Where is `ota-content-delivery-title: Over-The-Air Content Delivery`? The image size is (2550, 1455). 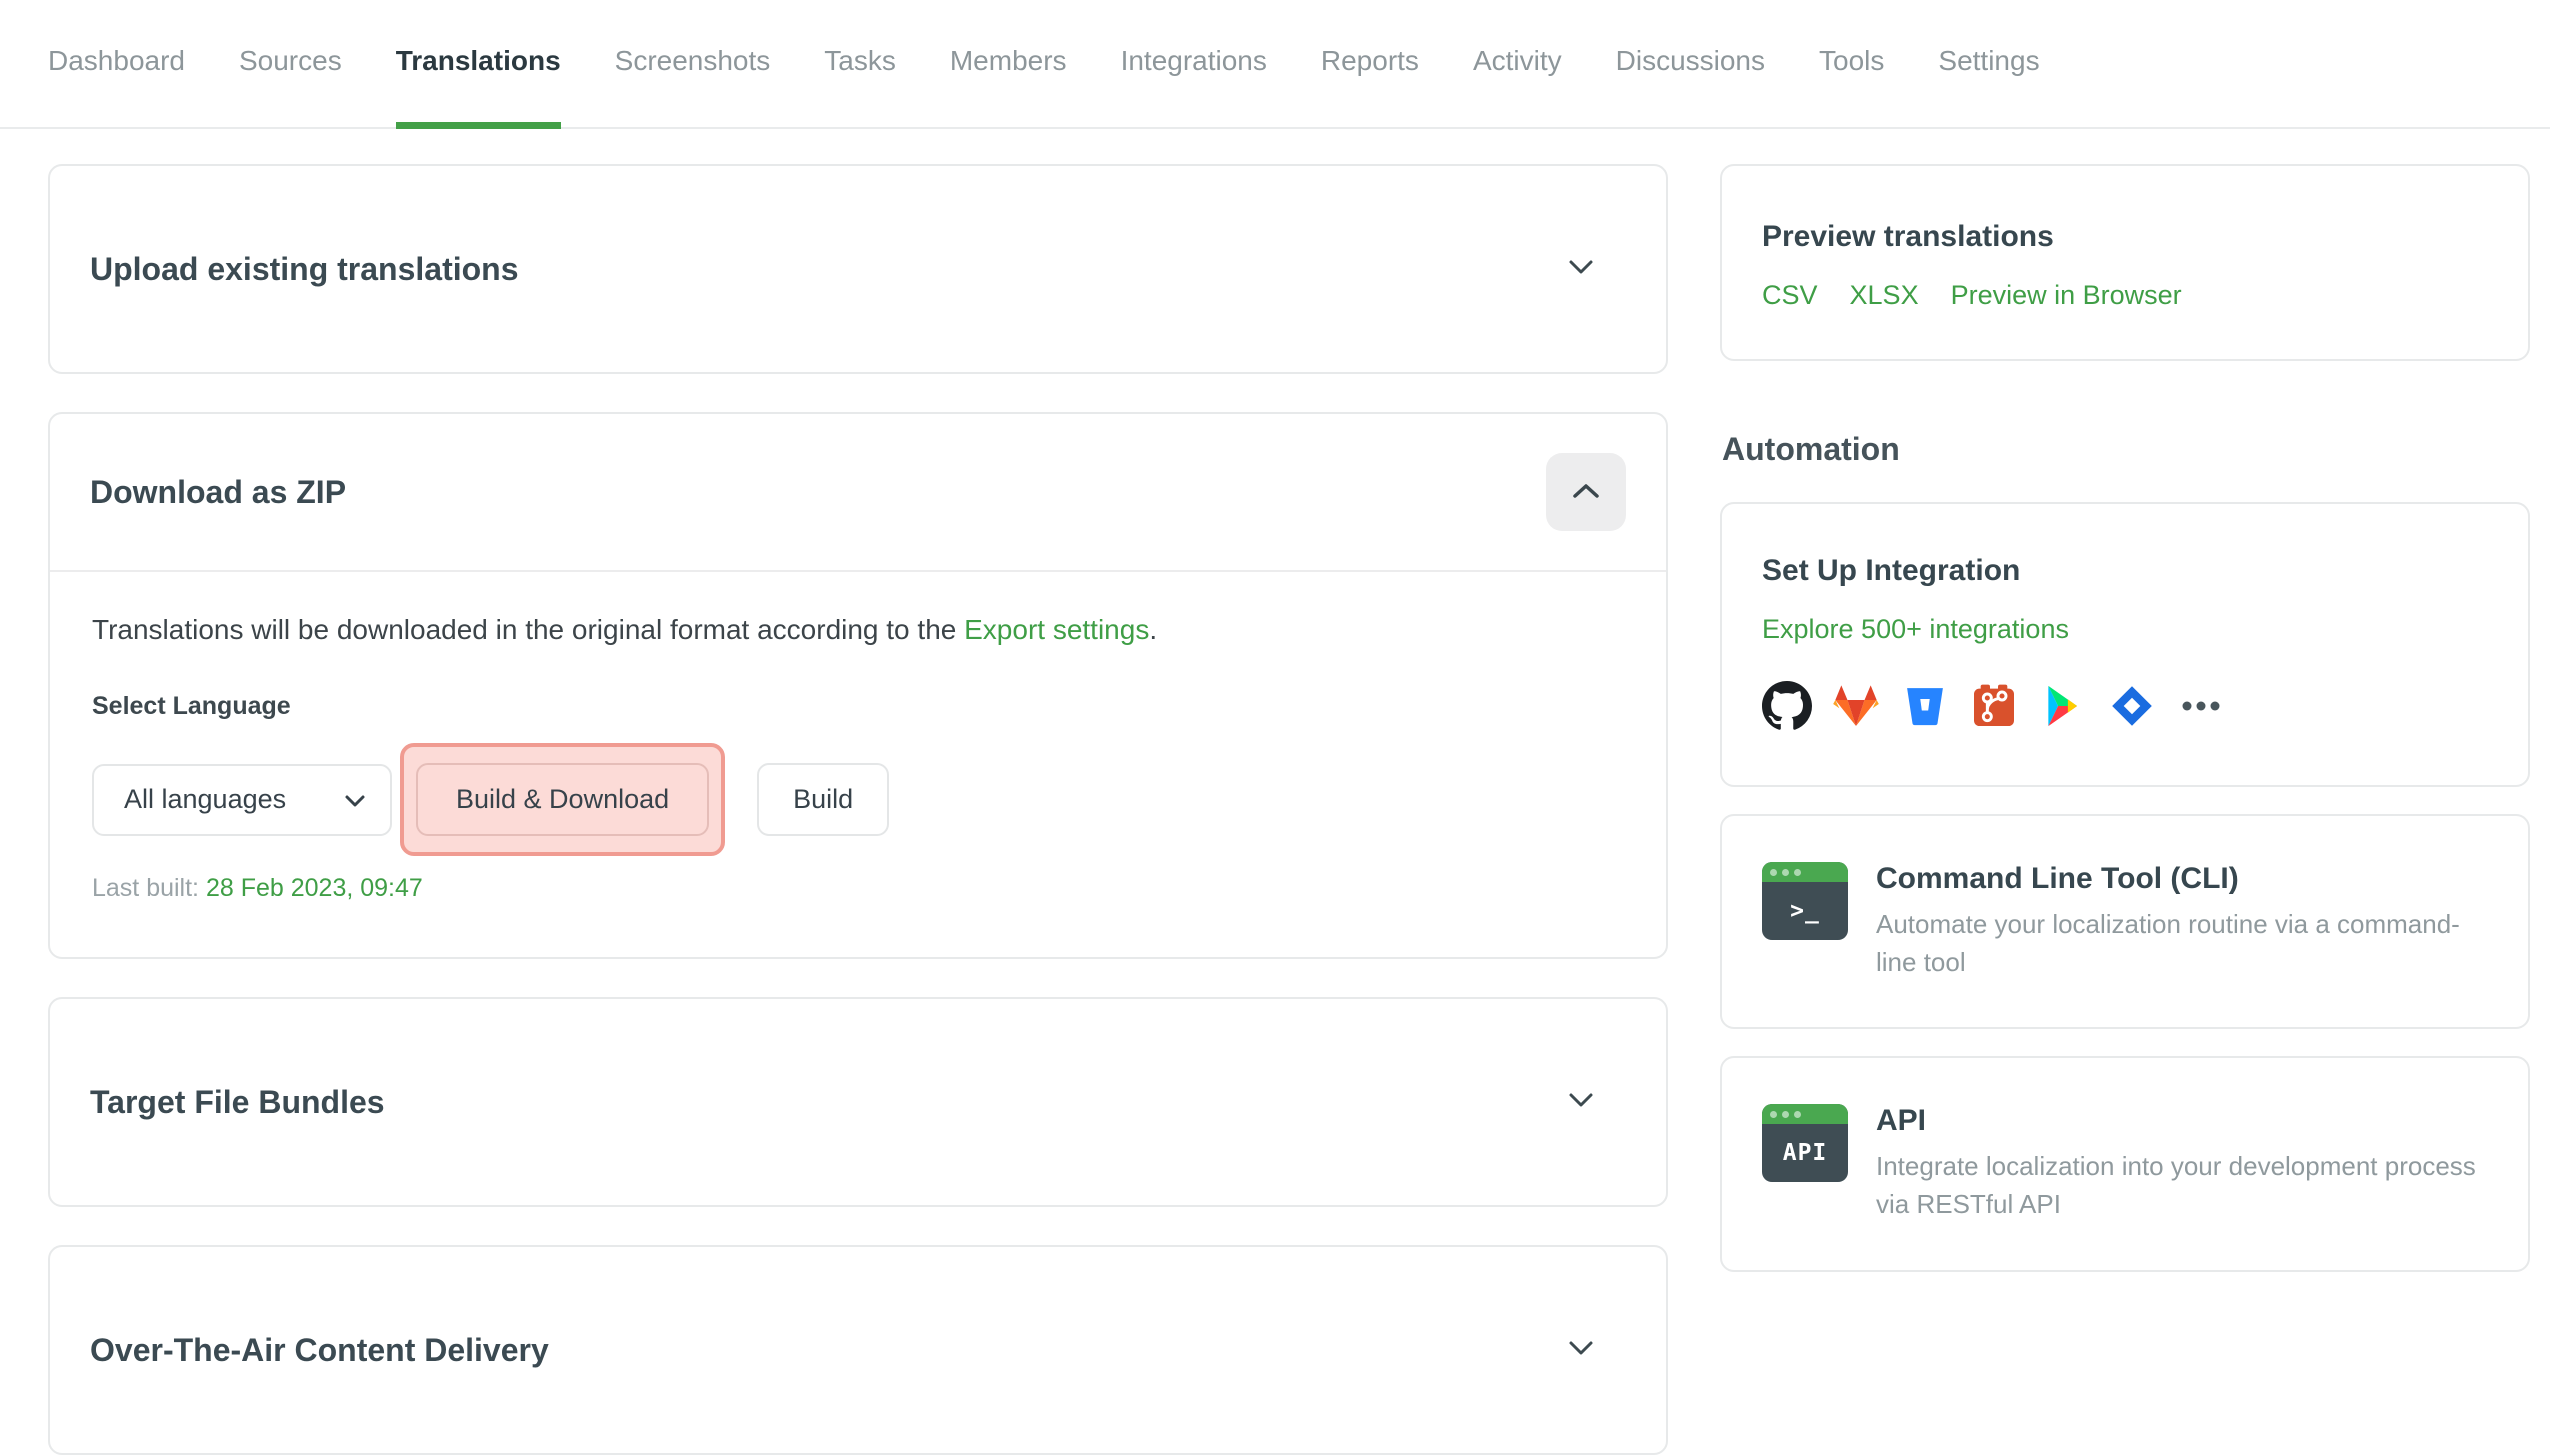 ota-content-delivery-title: Over-The-Air Content Delivery is located at coordinates (319, 1349).